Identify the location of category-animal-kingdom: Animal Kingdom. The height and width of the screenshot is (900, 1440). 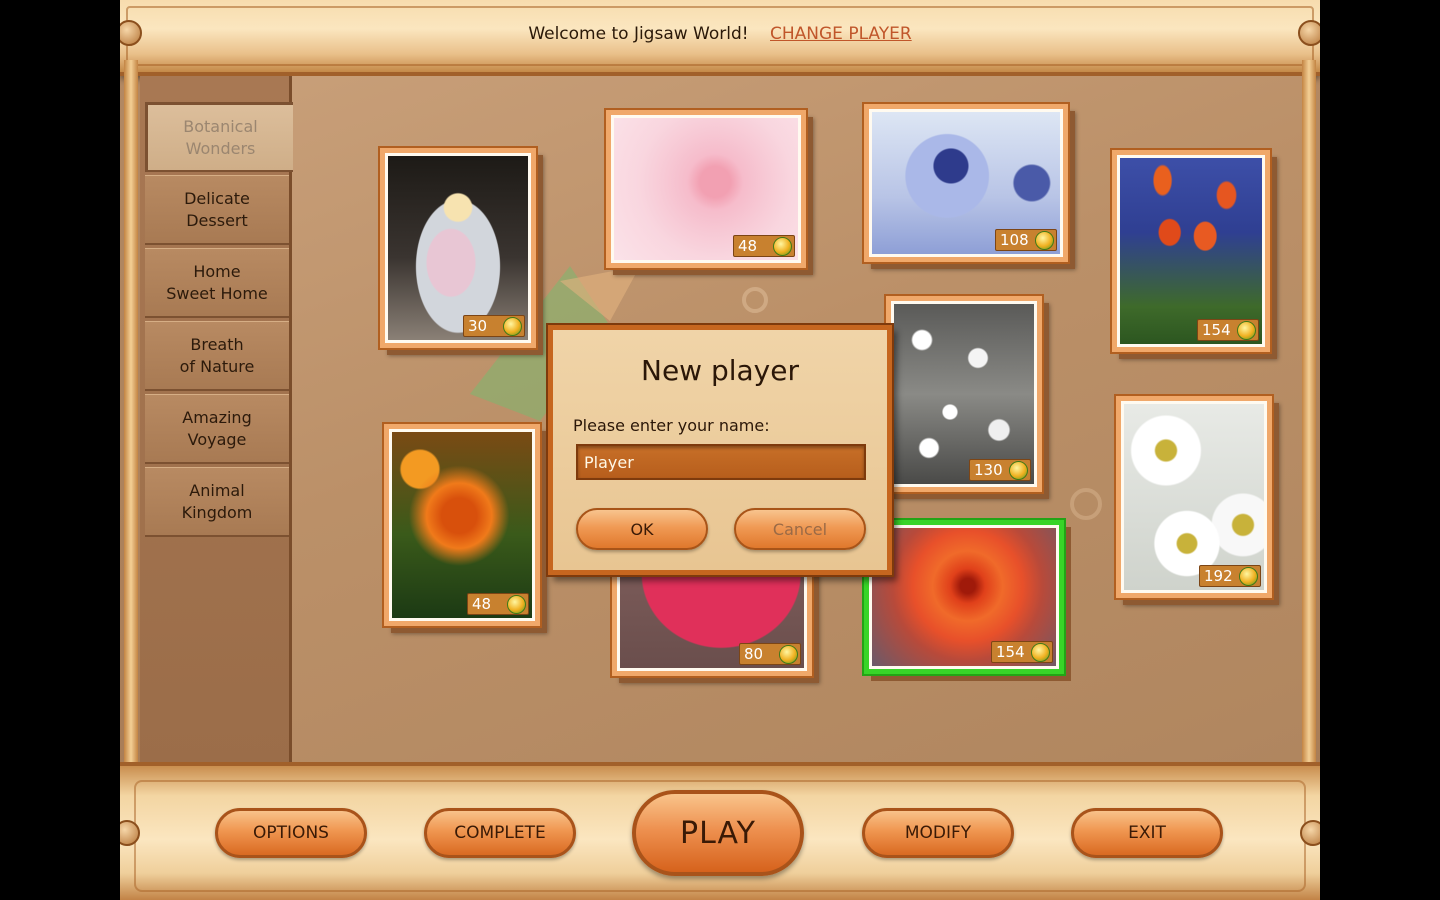
(217, 502).